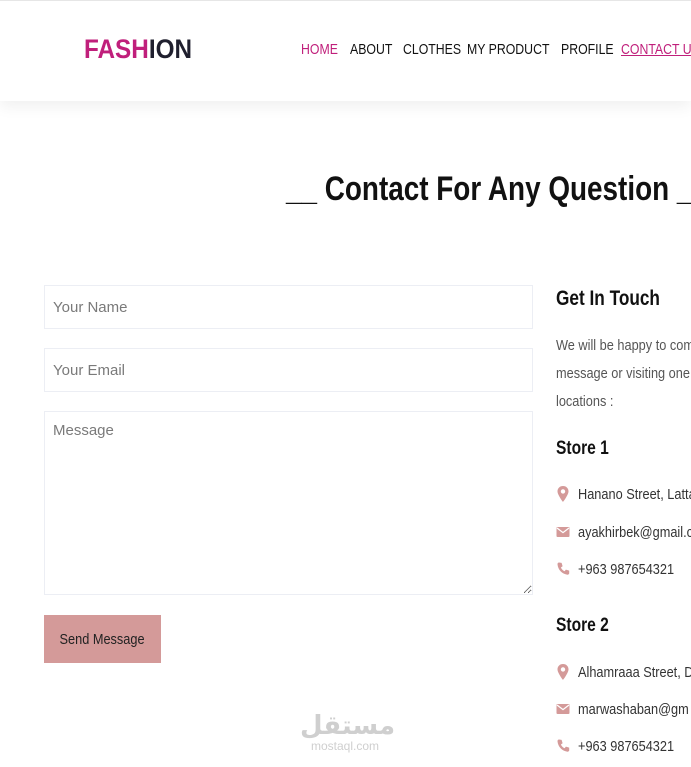 This screenshot has height=767, width=691. I want to click on nav-profile: PROFILE, so click(587, 49).